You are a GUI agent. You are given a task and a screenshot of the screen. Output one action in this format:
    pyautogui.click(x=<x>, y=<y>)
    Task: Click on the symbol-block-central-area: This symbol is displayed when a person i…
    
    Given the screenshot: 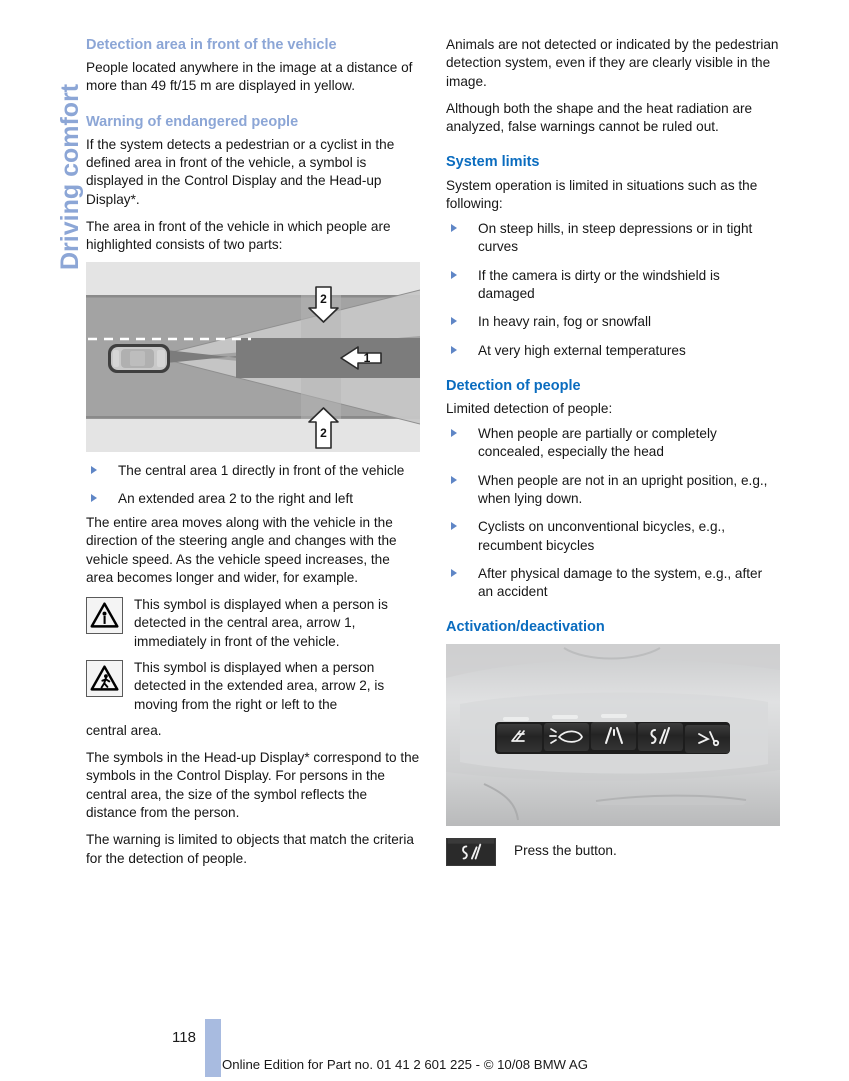 What is the action you would take?
    pyautogui.click(x=253, y=623)
    